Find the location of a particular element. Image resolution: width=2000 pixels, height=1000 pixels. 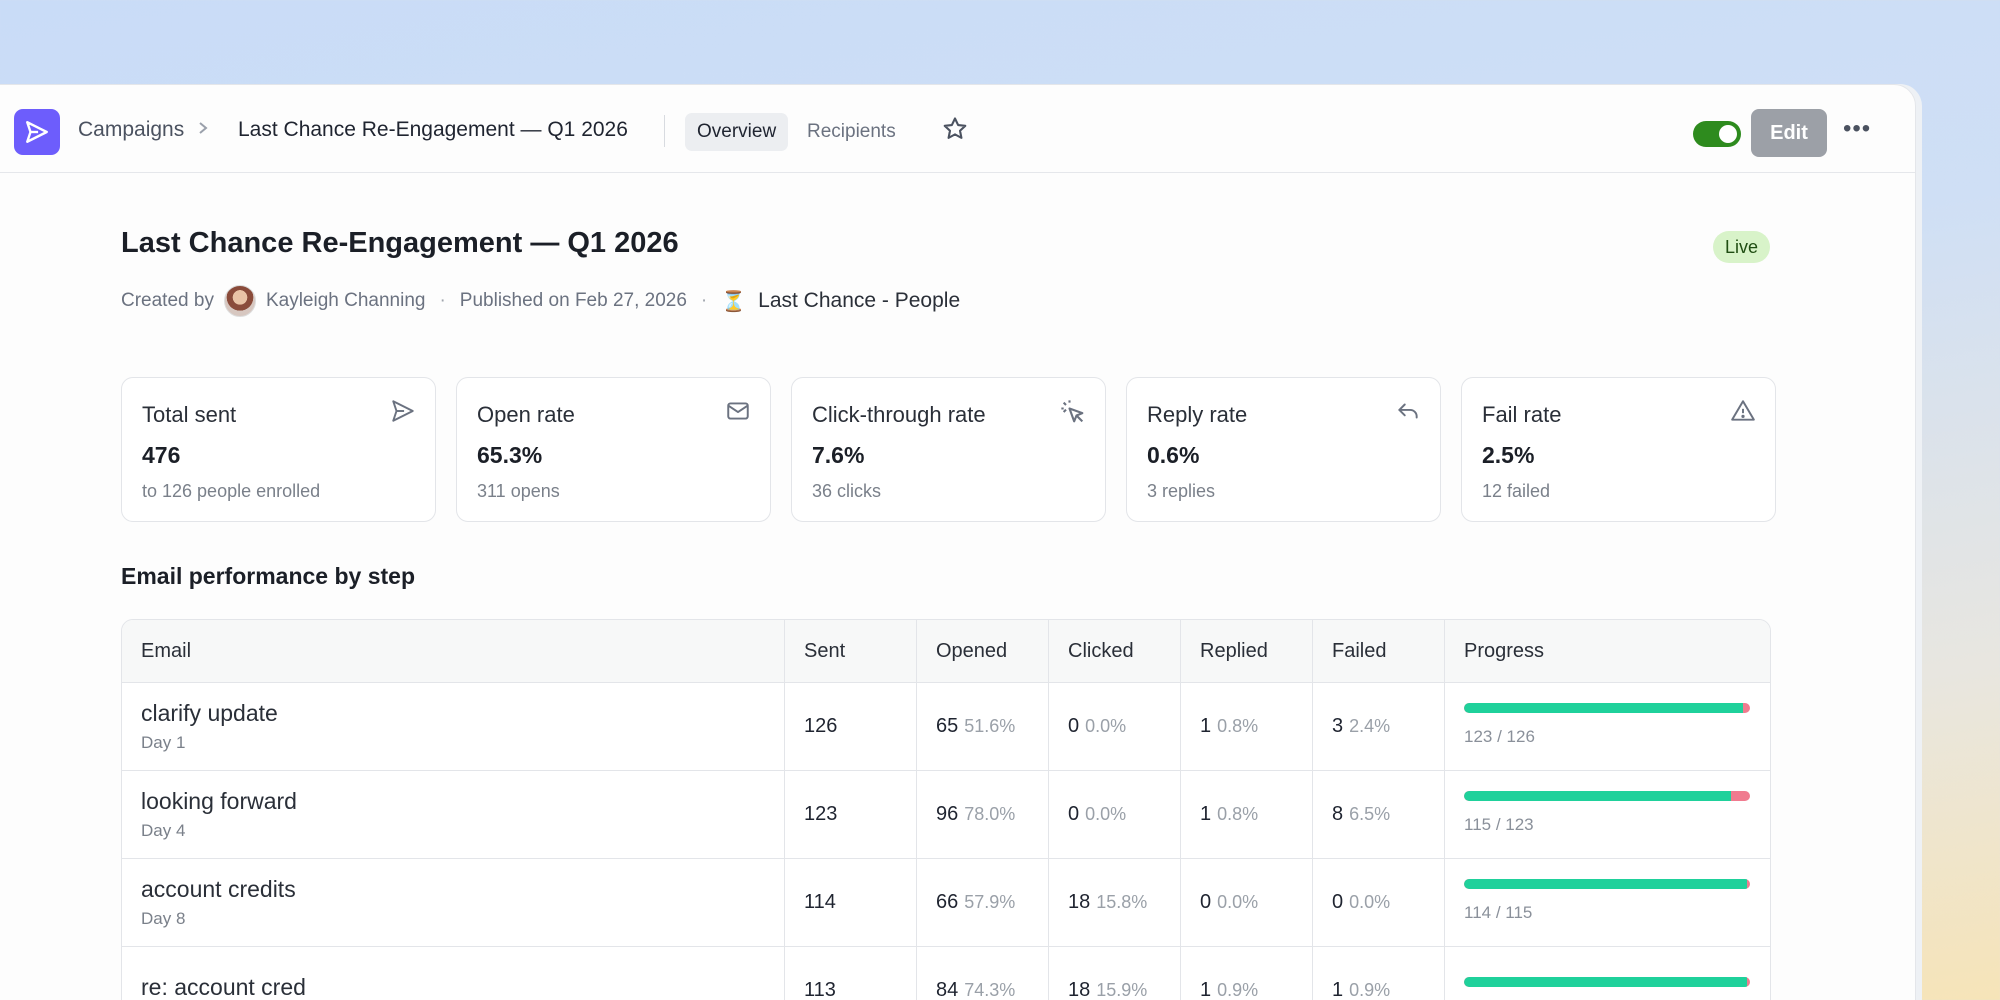

stat-value: 65.3% is located at coordinates (510, 455).